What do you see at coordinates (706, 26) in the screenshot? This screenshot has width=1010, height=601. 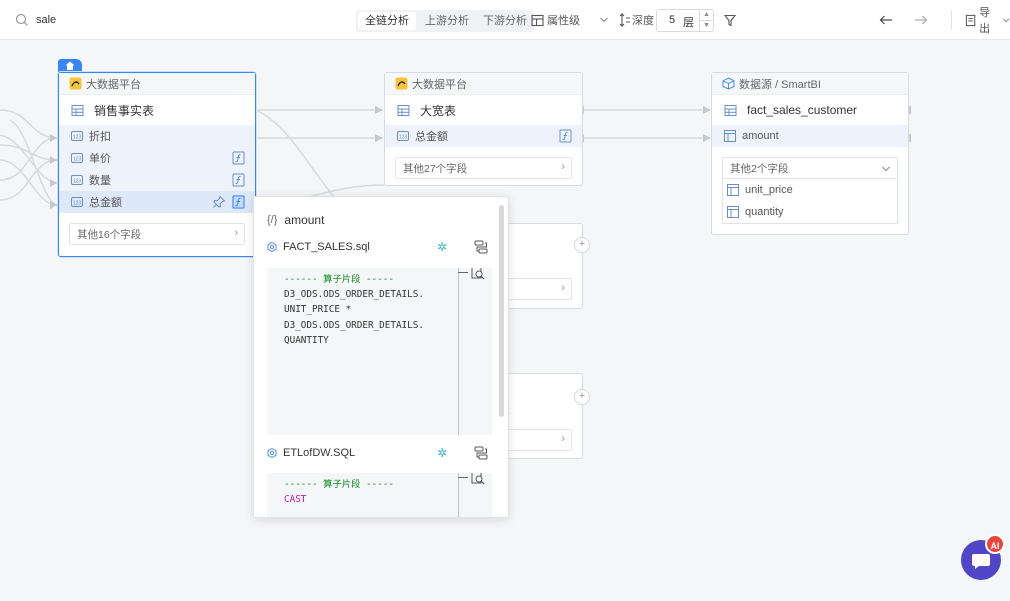 I see `stepper-down-icon: ▼` at bounding box center [706, 26].